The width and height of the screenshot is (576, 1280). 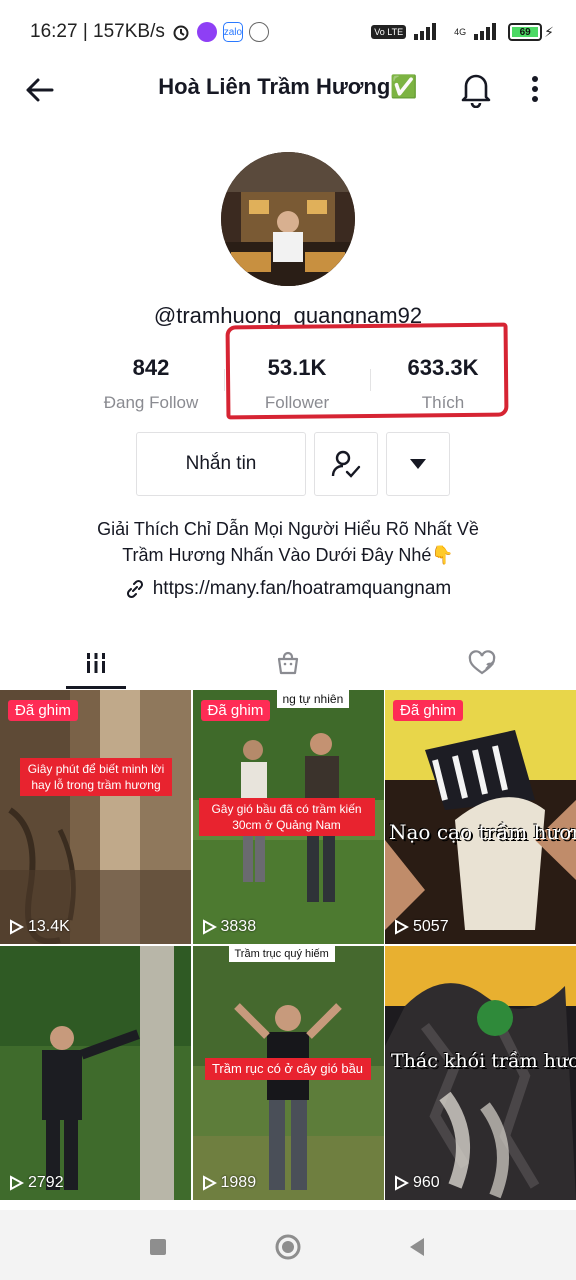 I want to click on following-button, so click(x=346, y=464).